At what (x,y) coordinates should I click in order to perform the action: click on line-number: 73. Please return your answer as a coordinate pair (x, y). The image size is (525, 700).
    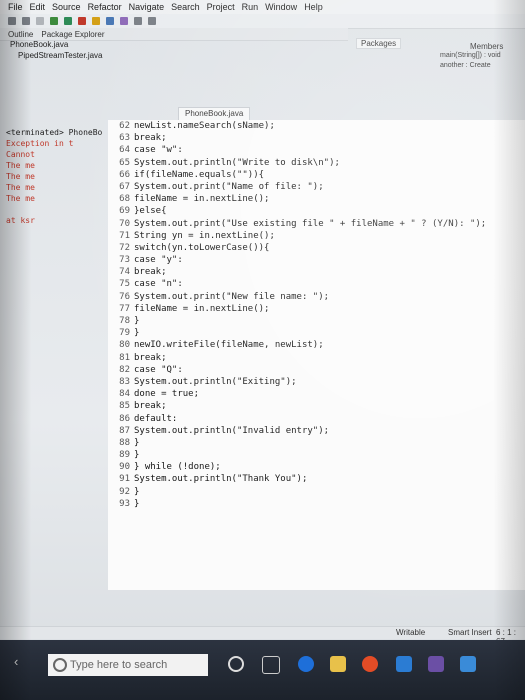
    Looking at the image, I should click on (124, 260).